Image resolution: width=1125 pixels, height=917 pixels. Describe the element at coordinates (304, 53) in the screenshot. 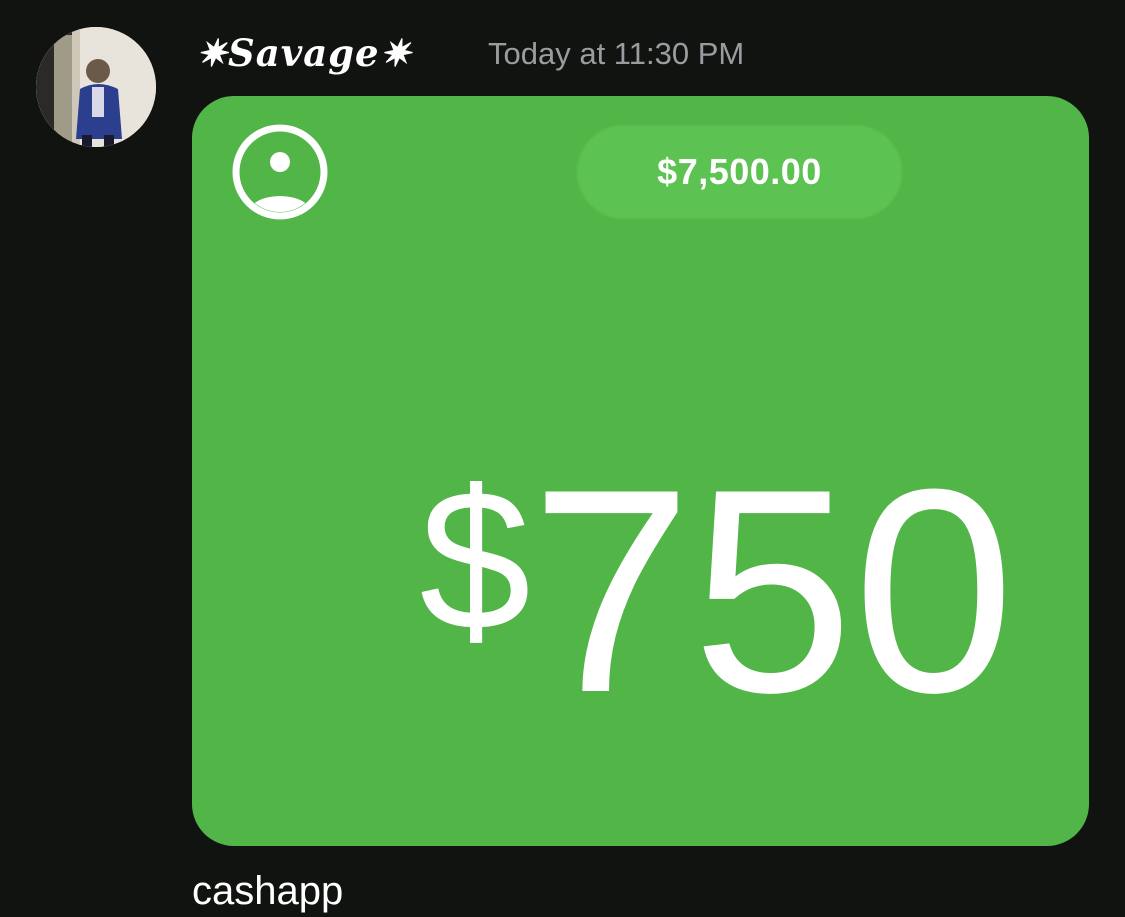

I see `author-name: ✷Savage✷` at that location.